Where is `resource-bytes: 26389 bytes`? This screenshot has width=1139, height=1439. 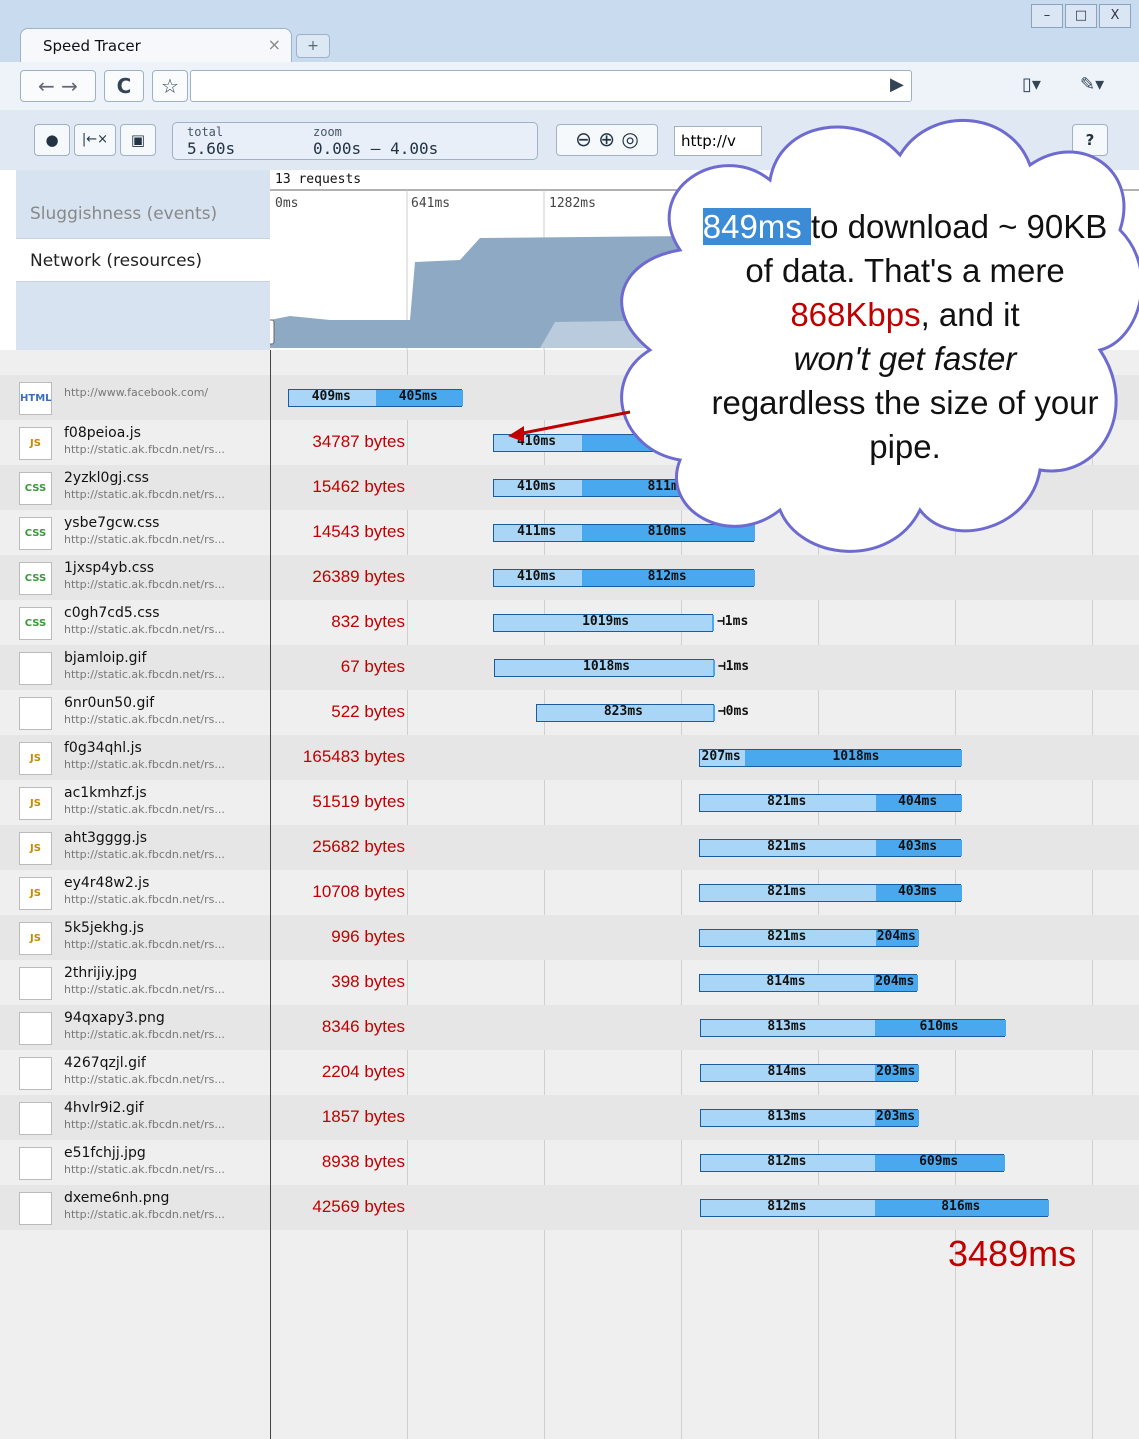 resource-bytes: 26389 bytes is located at coordinates (358, 576).